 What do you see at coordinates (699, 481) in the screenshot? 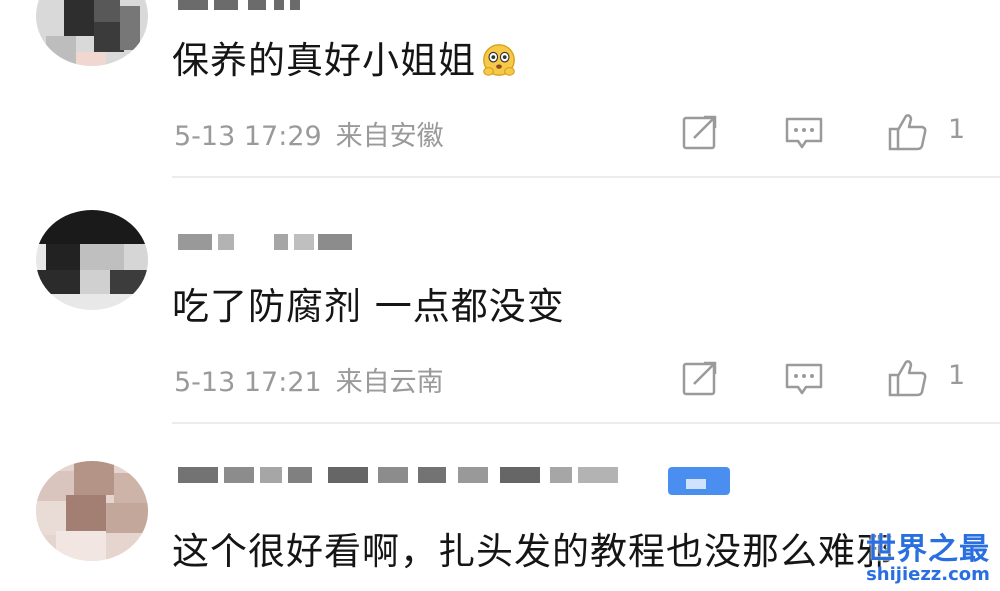
I see `member-badge` at bounding box center [699, 481].